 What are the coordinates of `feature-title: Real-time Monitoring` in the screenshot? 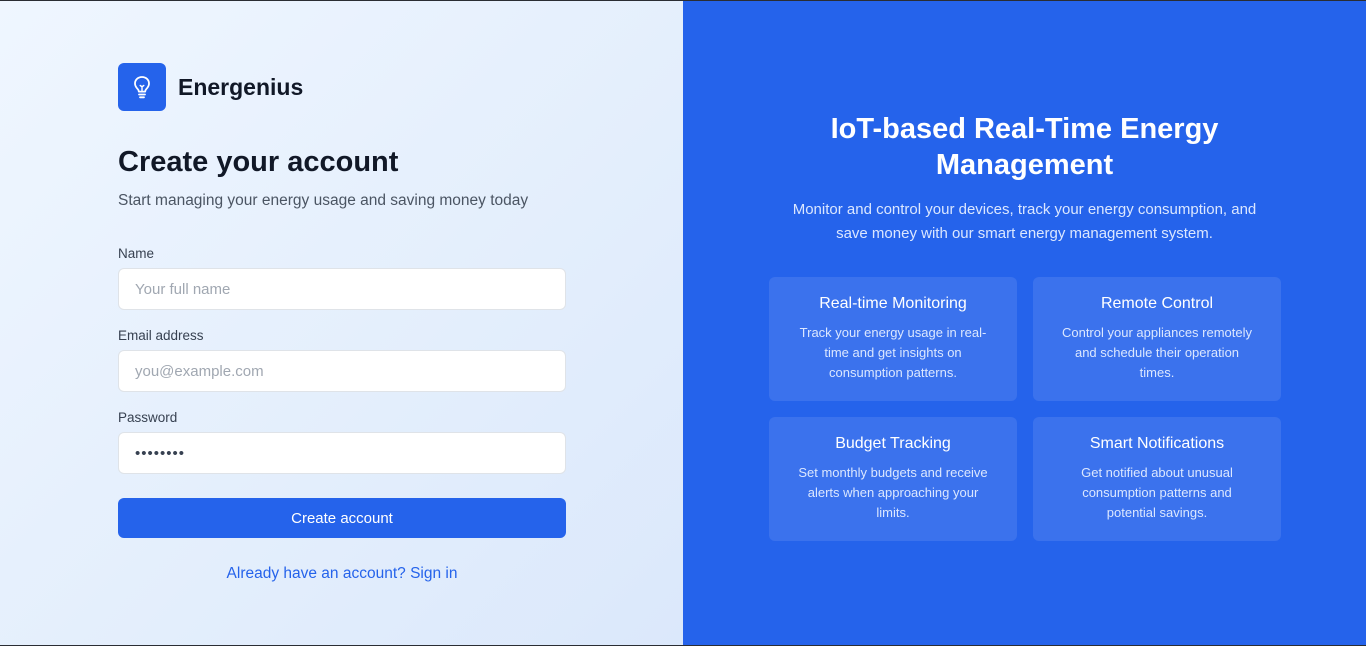 It's located at (893, 303).